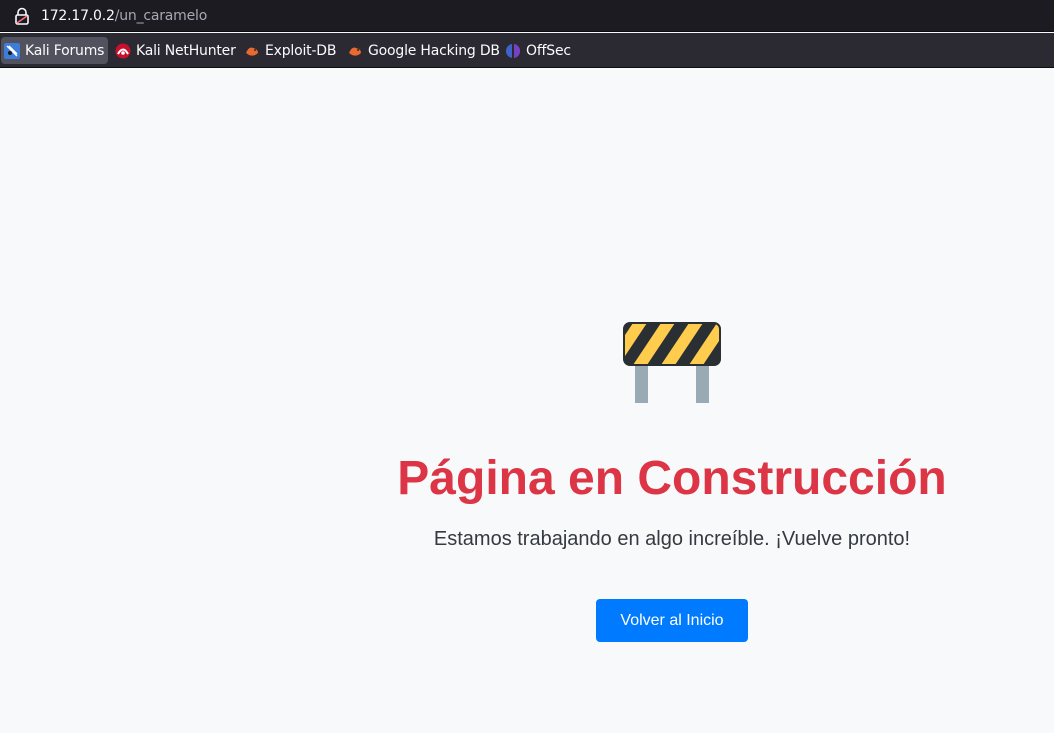  Describe the element at coordinates (672, 620) in the screenshot. I see `back-home-button: Volver al Inicio` at that location.